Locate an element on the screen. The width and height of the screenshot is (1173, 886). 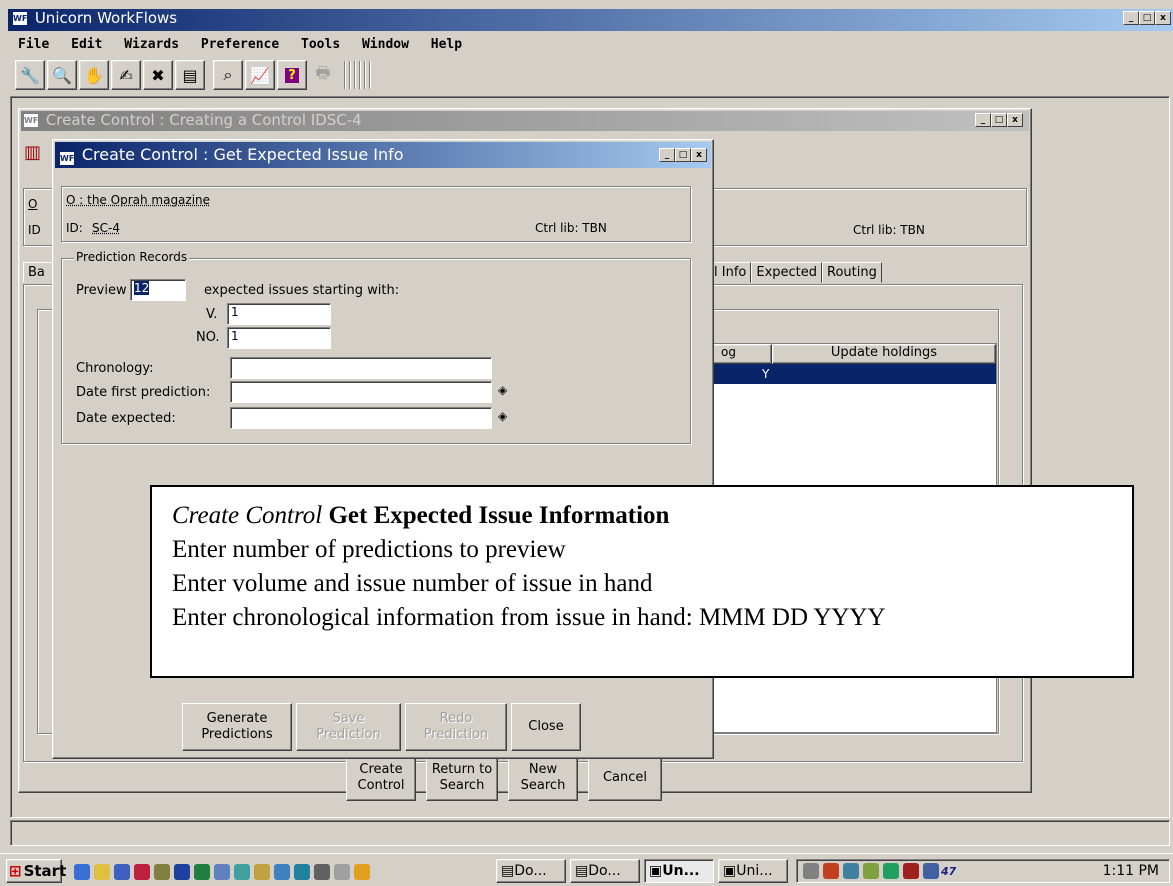
create-control-label-1: Create is located at coordinates (381, 769).